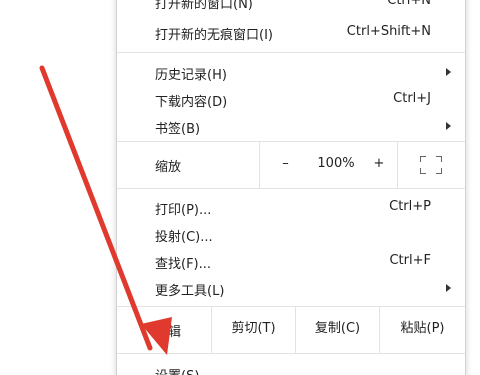 The height and width of the screenshot is (375, 480). Describe the element at coordinates (291, 126) in the screenshot. I see `menu-item-bookmarks: 书签(B)` at that location.